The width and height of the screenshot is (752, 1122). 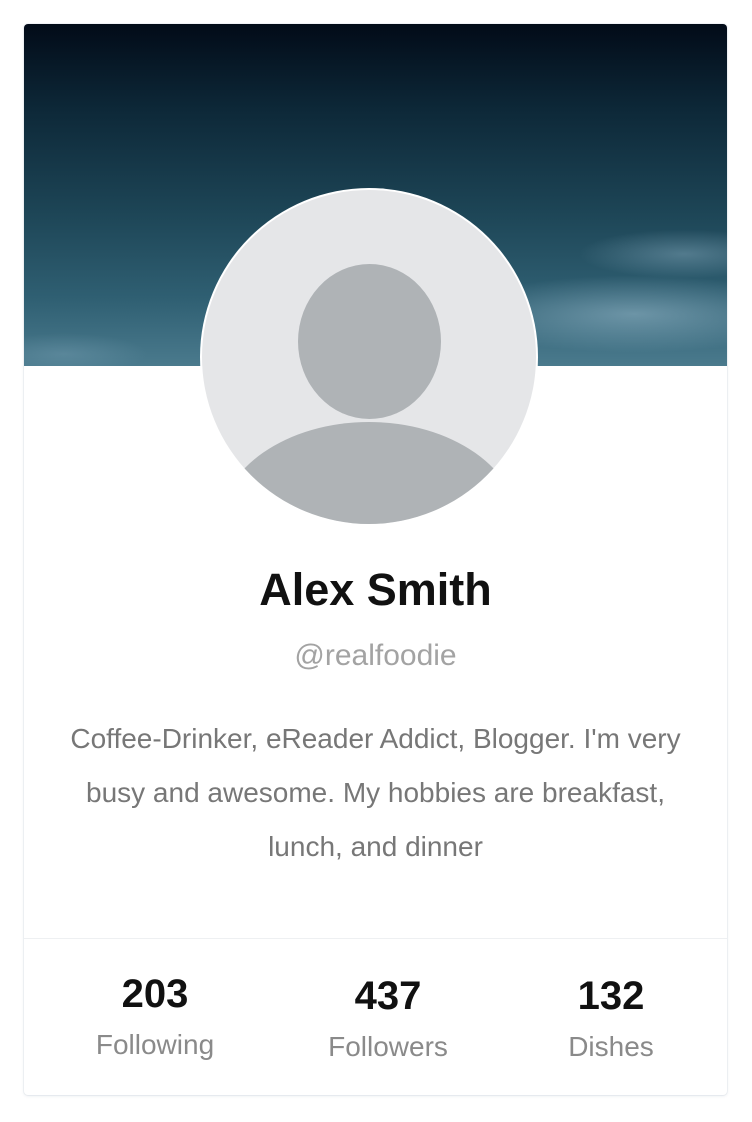 I want to click on profile-handle: @realfoodie, so click(x=375, y=656).